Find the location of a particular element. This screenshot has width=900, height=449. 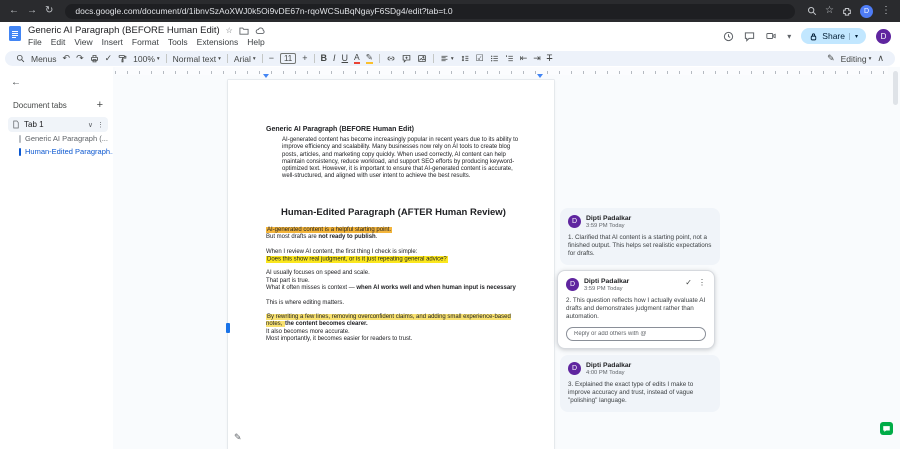

highlight-color-icon: ✎ is located at coordinates (369, 58).